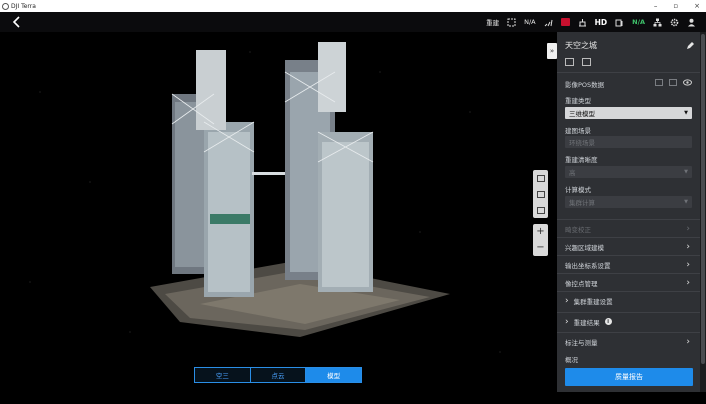  I want to click on app-toolbar: 重建 N/A HD N/A, so click(353, 22).